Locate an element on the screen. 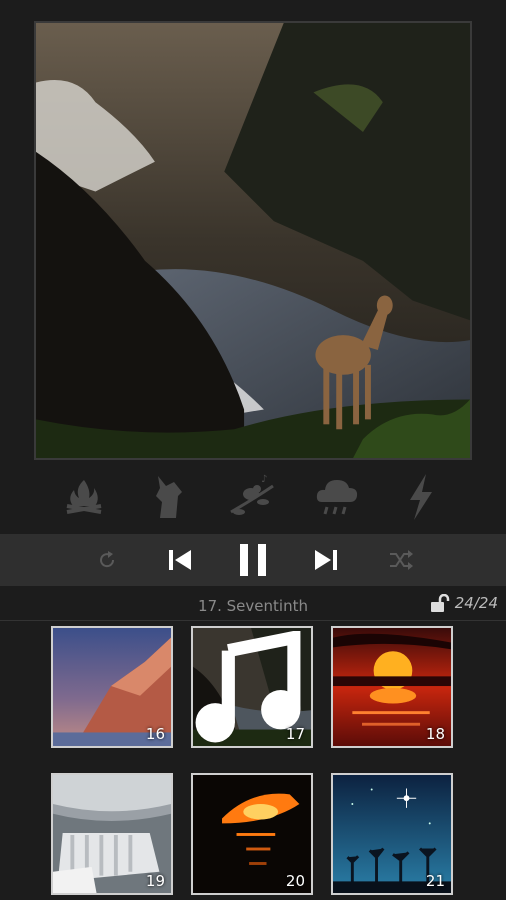 This screenshot has height=900, width=506. repeat-icon is located at coordinates (107, 560).